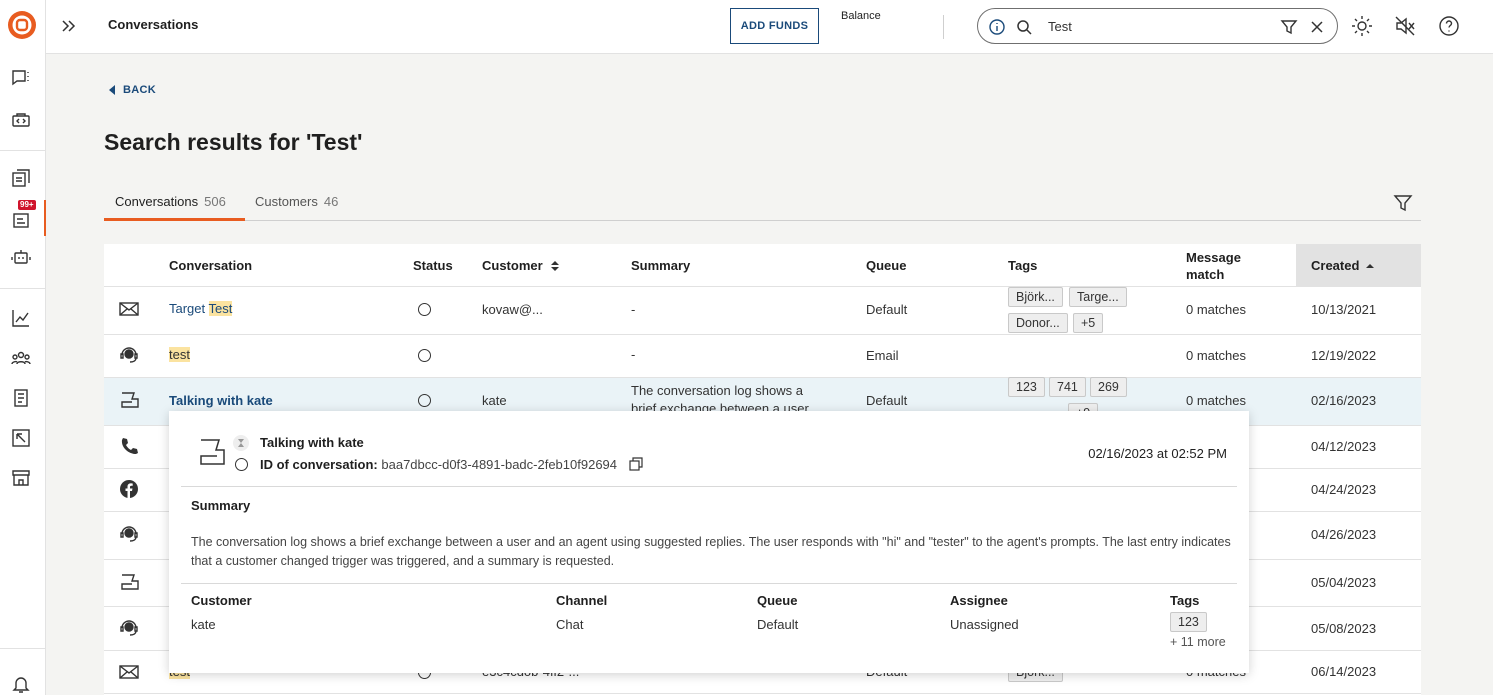 The image size is (1493, 695). I want to click on filter-icon, so click(1403, 203).